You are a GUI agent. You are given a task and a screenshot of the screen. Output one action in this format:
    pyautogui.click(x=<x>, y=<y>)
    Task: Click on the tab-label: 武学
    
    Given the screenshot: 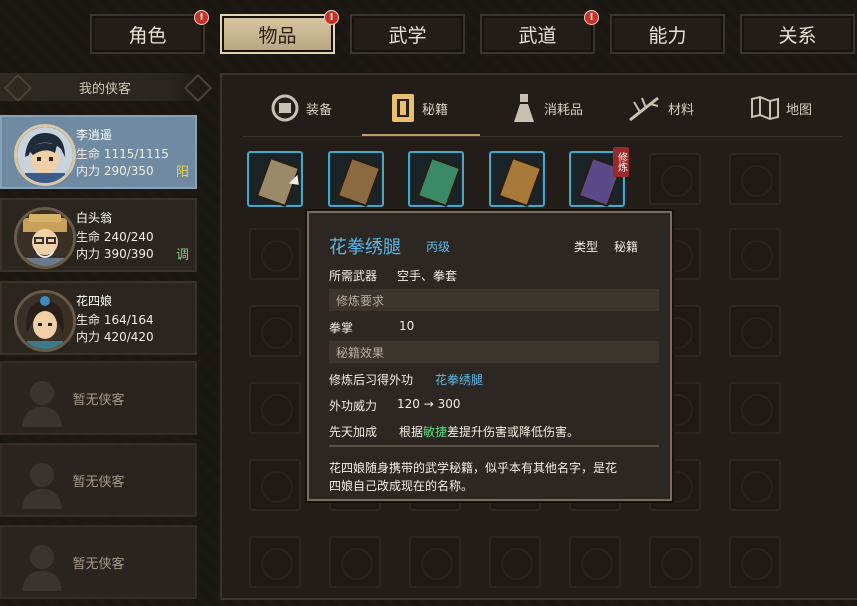 What is the action you would take?
    pyautogui.click(x=407, y=35)
    